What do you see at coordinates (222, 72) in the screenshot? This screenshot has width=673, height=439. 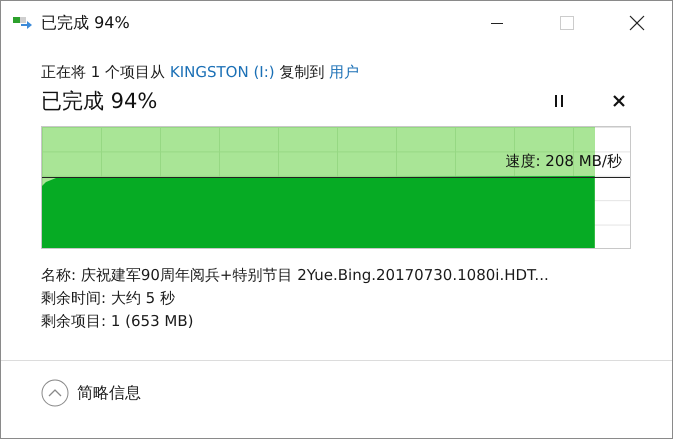 I see `location-link: KINGSTON (I:)` at bounding box center [222, 72].